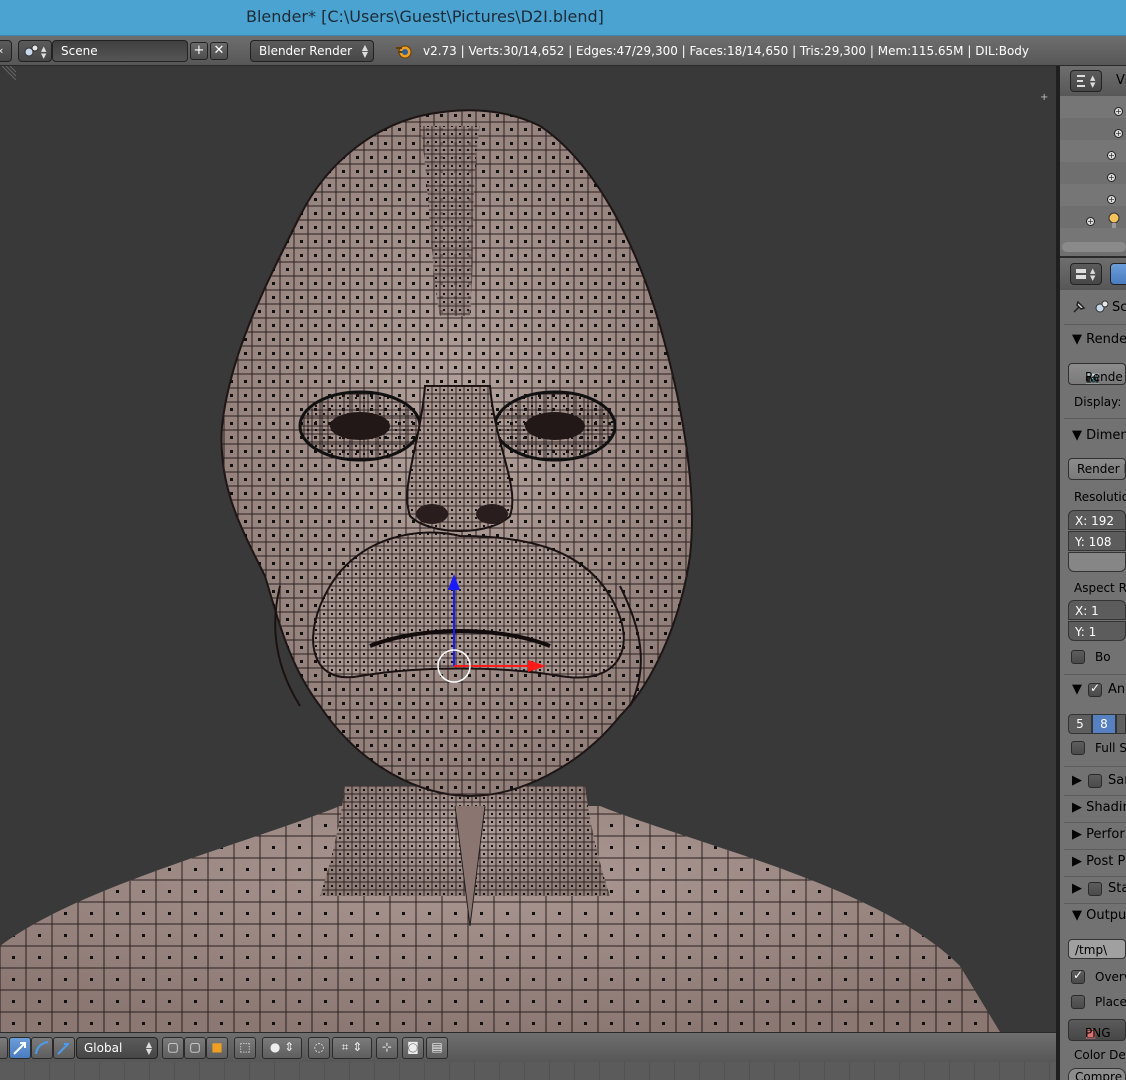  Describe the element at coordinates (245, 1048) in the screenshot. I see `occlude-geometry-button: ⬚` at that location.